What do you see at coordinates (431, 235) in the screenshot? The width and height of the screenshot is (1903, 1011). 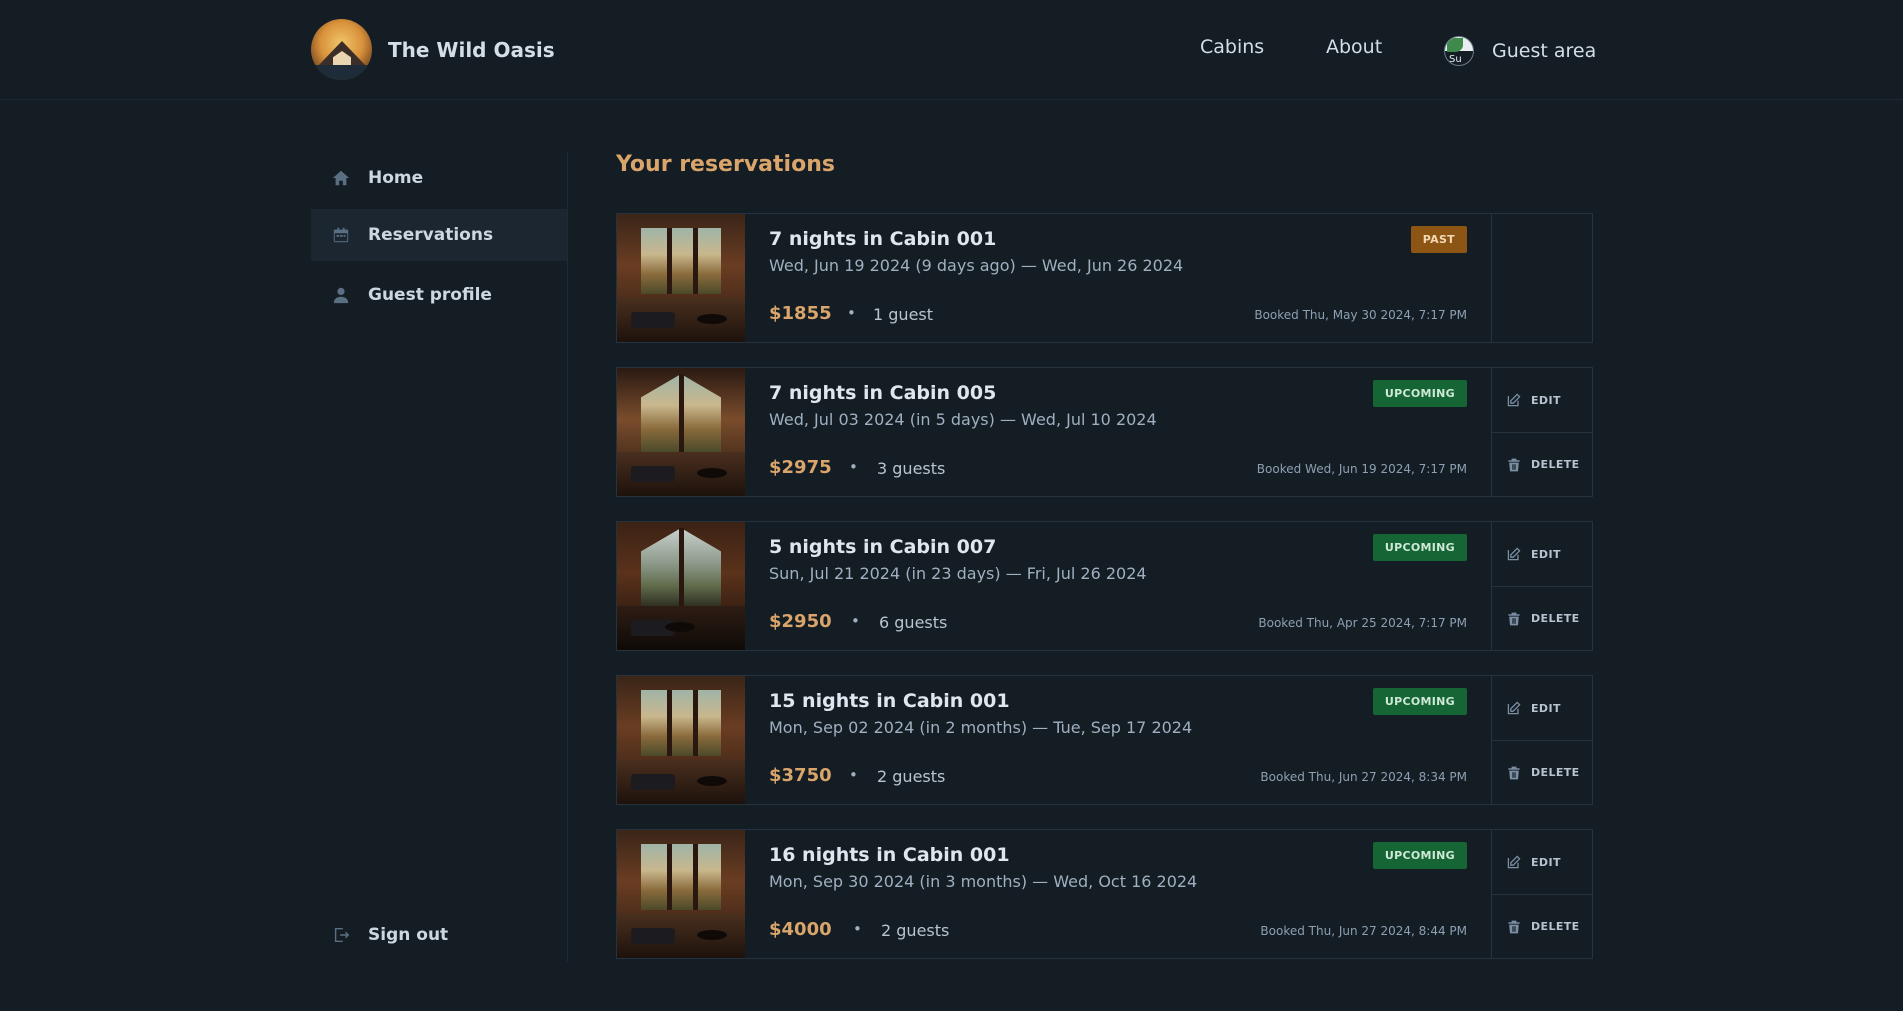 I see `sidebar-item-label: Reservations` at bounding box center [431, 235].